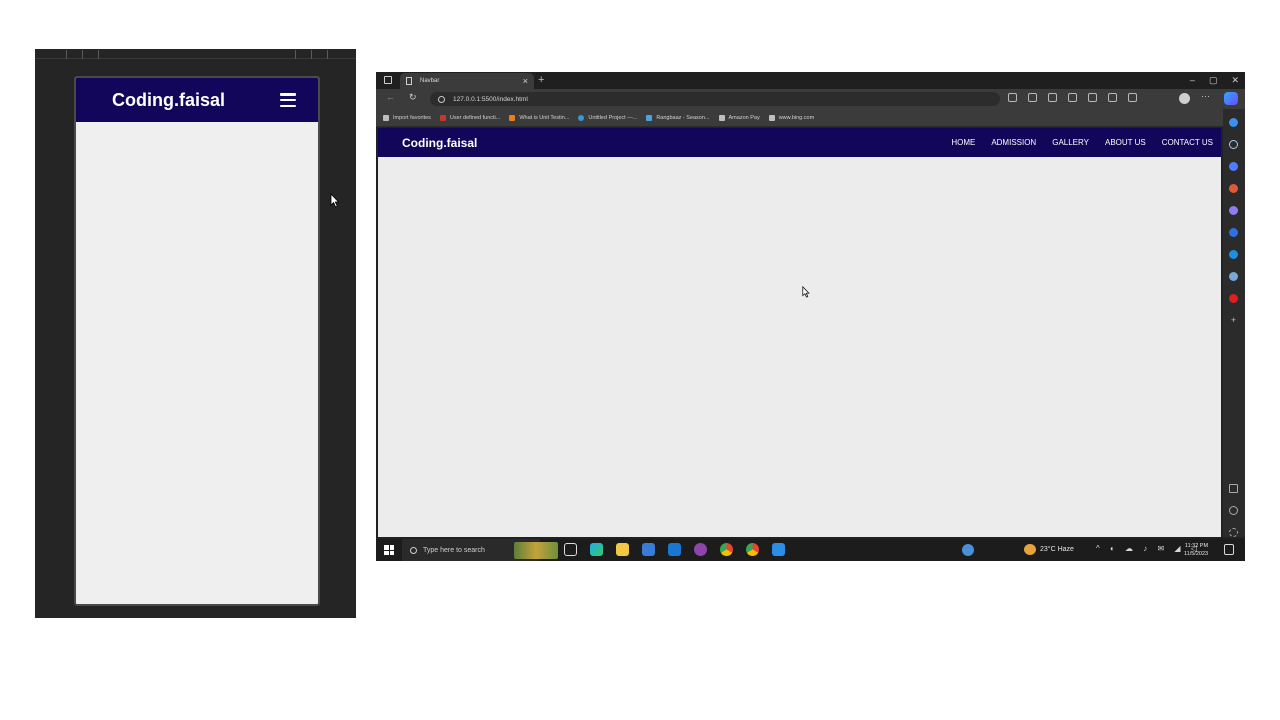  I want to click on file-explorer-icon, so click(622, 549).